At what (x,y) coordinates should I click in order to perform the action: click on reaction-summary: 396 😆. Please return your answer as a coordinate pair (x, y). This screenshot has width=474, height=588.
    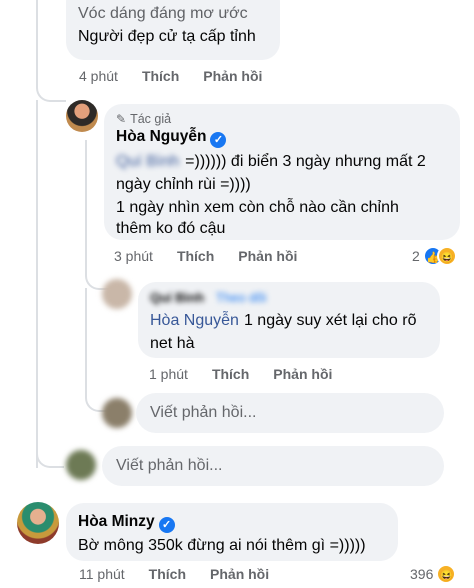
    Looking at the image, I should click on (433, 574).